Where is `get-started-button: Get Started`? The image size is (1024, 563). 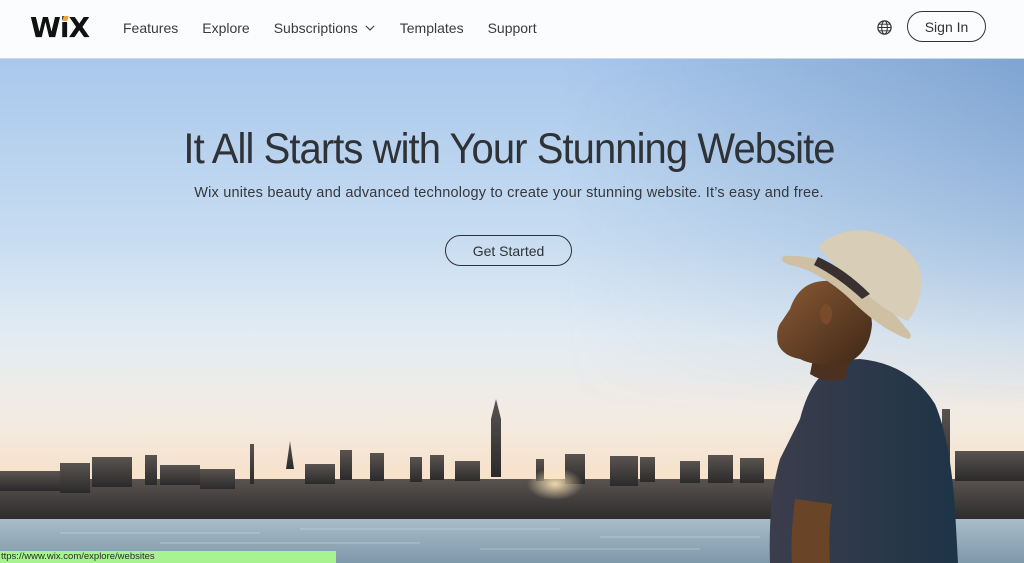
get-started-button: Get Started is located at coordinates (508, 250).